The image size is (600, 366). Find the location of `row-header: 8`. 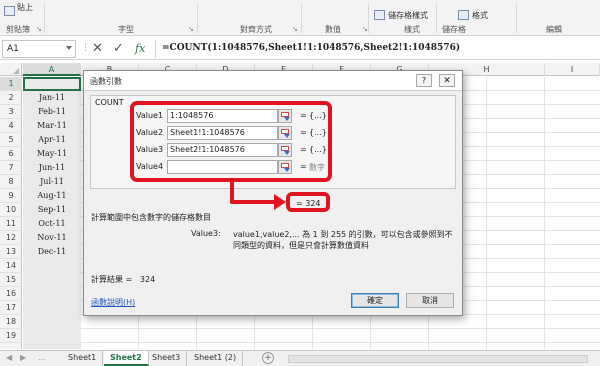

row-header: 8 is located at coordinates (11, 182).